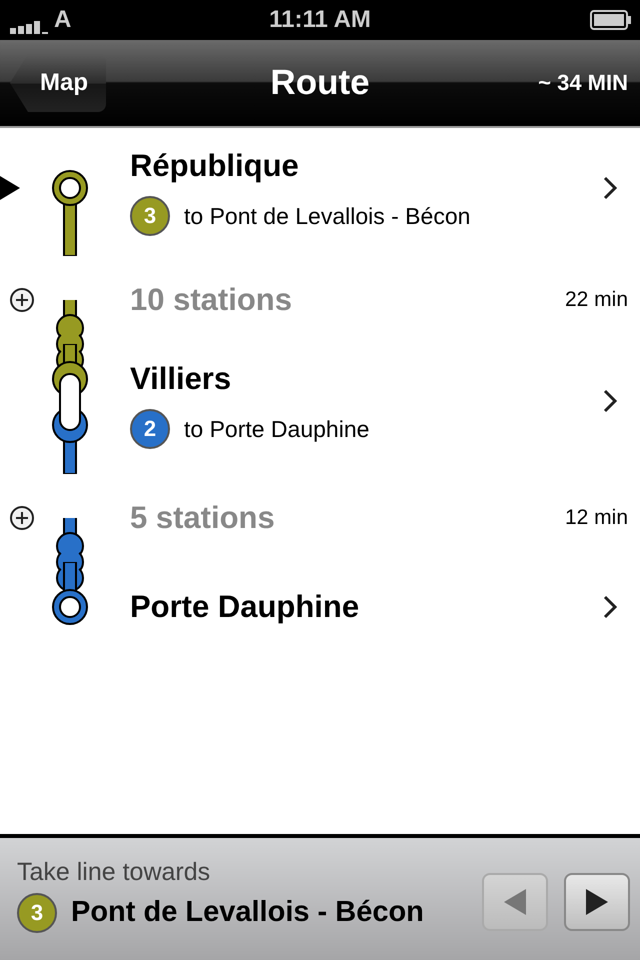  What do you see at coordinates (63, 20) in the screenshot?
I see `carrier-label: A` at bounding box center [63, 20].